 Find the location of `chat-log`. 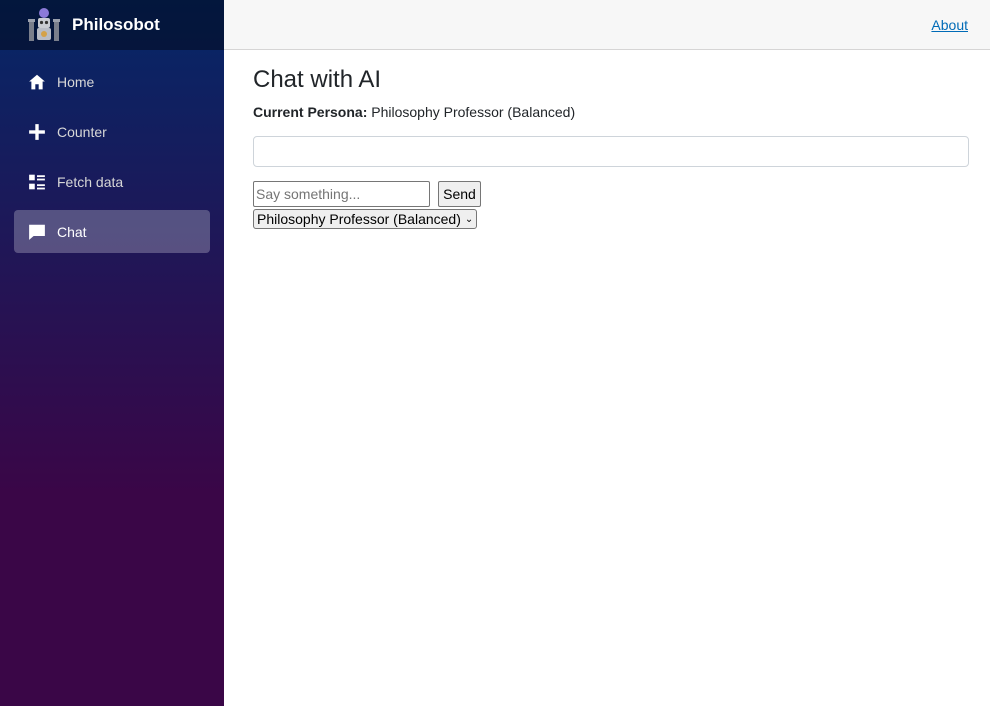

chat-log is located at coordinates (611, 151).